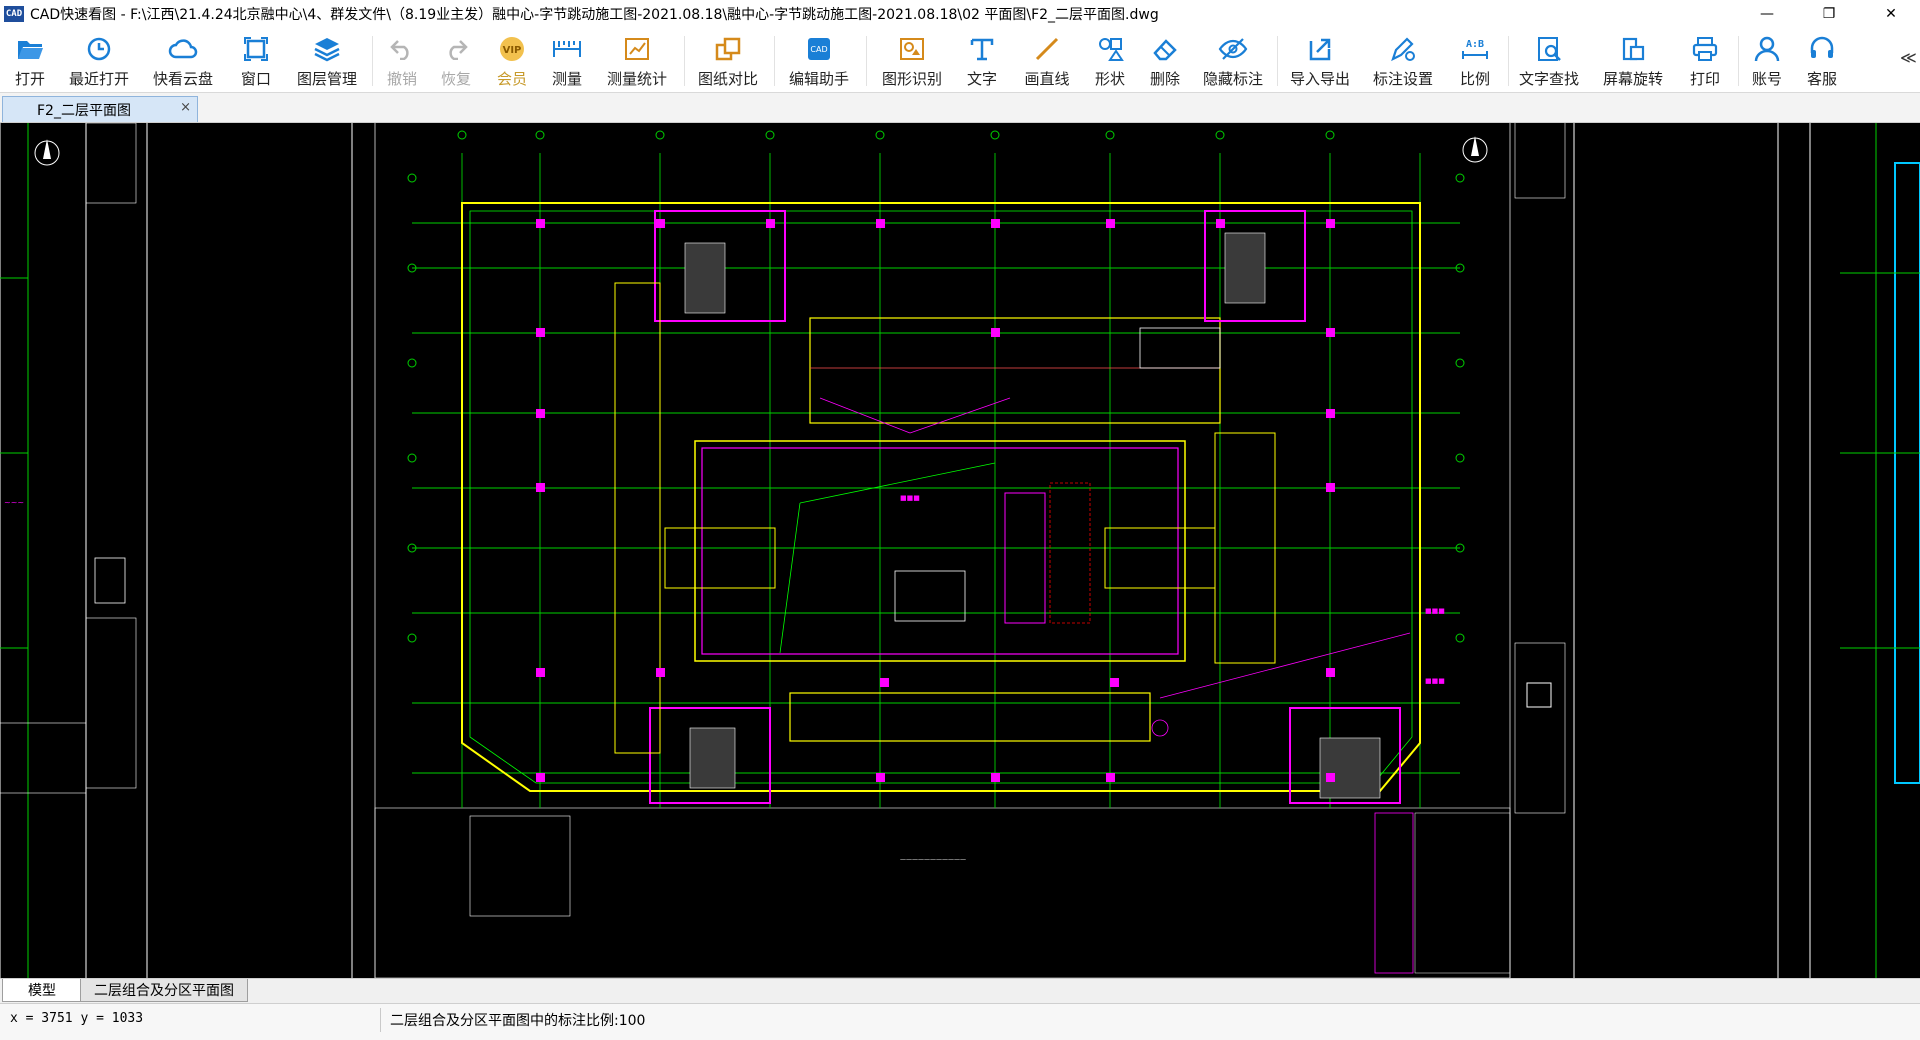 This screenshot has width=1920, height=1040. Describe the element at coordinates (1165, 49) in the screenshot. I see `eraser-icon` at that location.